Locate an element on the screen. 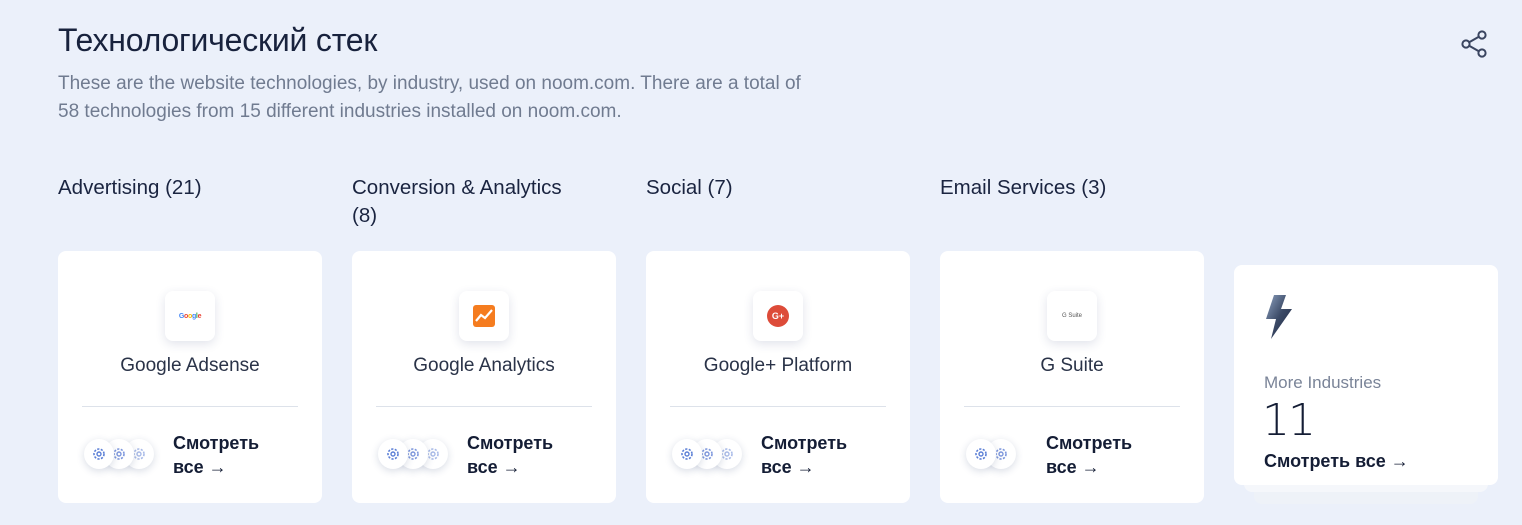  card-stack-shadow is located at coordinates (1366, 497).